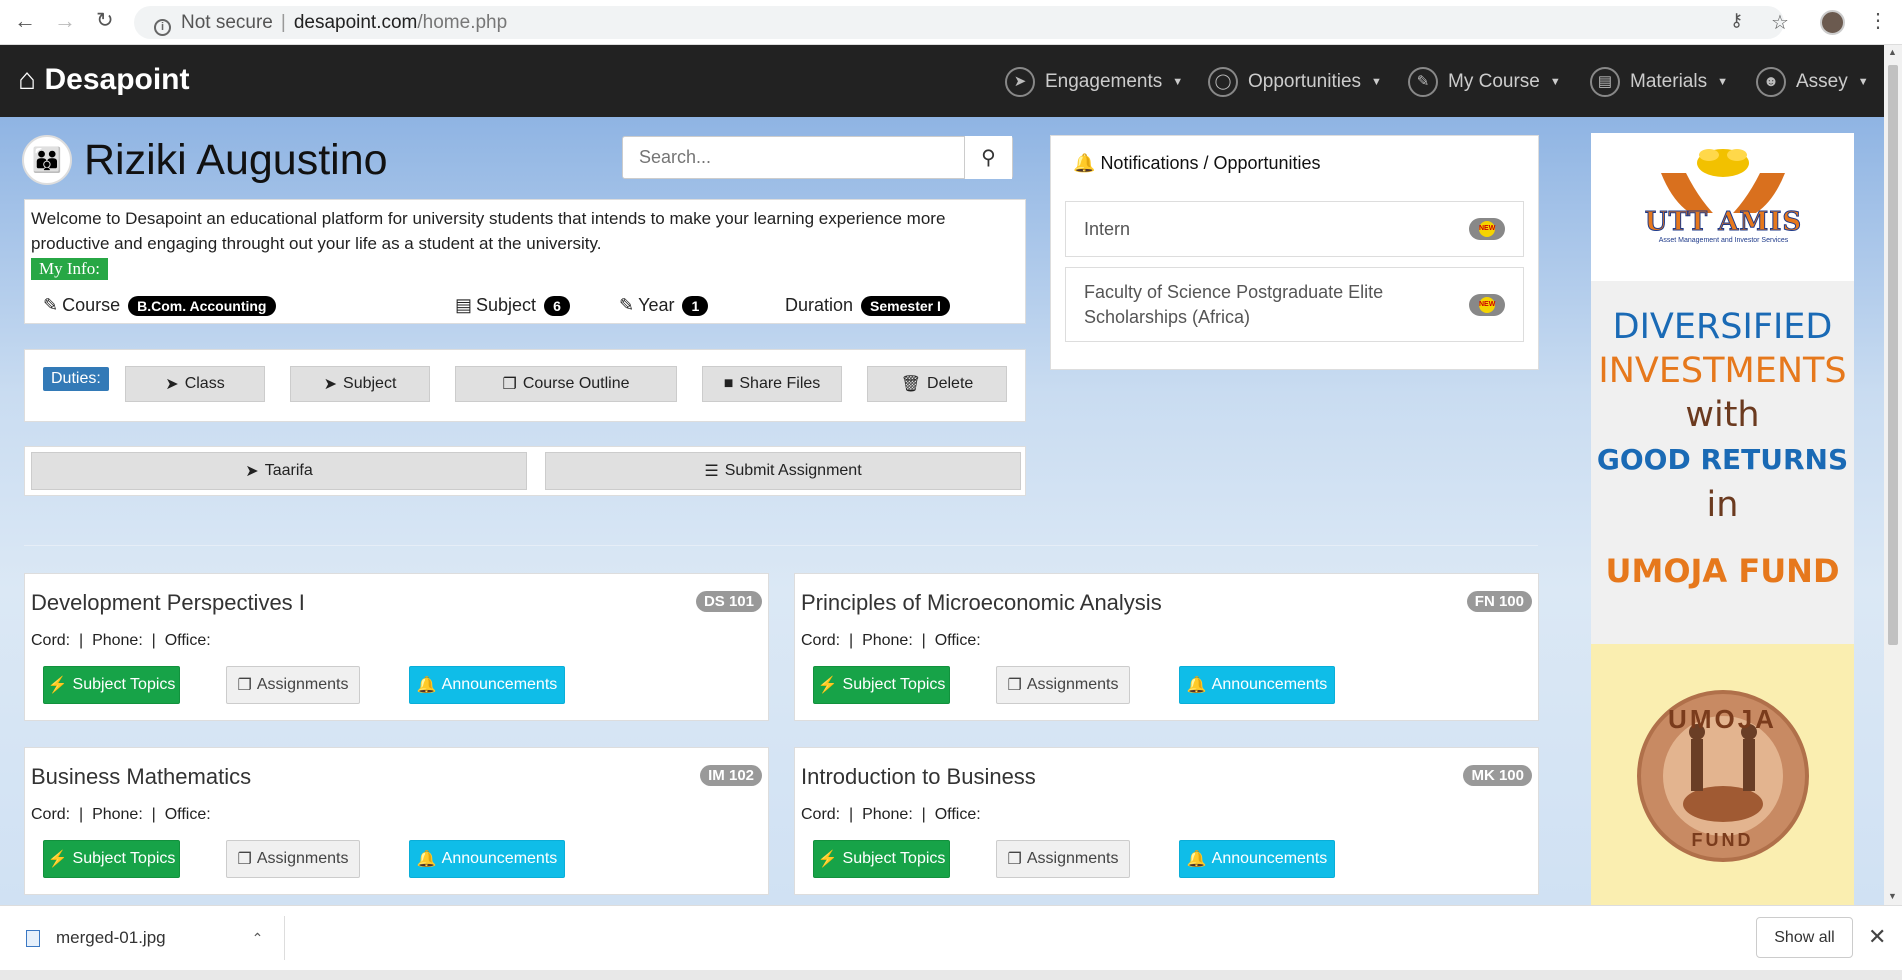 The height and width of the screenshot is (980, 1902). Describe the element at coordinates (728, 383) in the screenshot. I see `folder-icon: ■` at that location.